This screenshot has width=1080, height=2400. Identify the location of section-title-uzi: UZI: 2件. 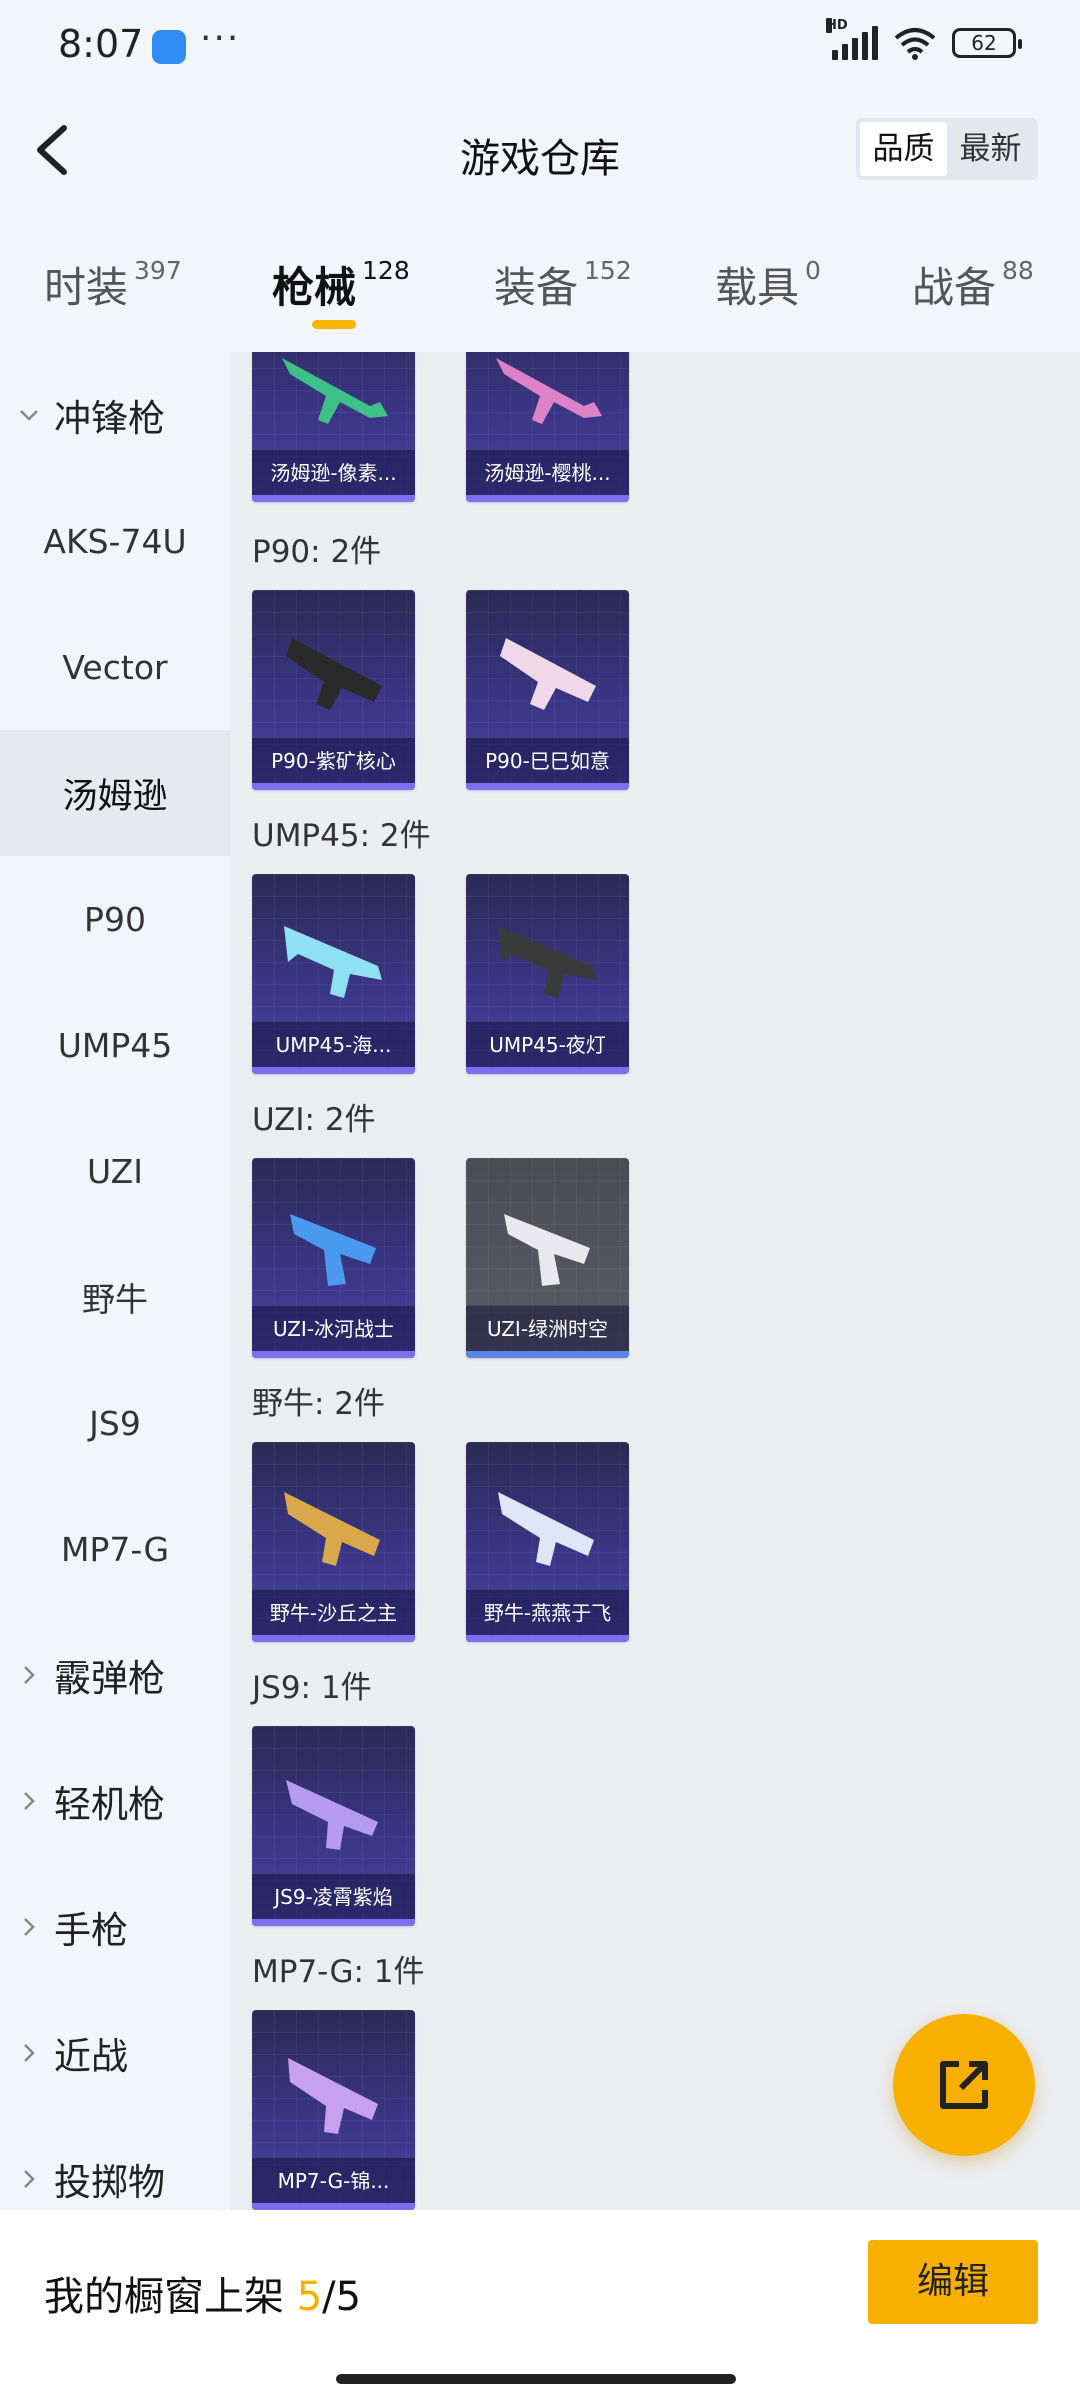
(314, 1120).